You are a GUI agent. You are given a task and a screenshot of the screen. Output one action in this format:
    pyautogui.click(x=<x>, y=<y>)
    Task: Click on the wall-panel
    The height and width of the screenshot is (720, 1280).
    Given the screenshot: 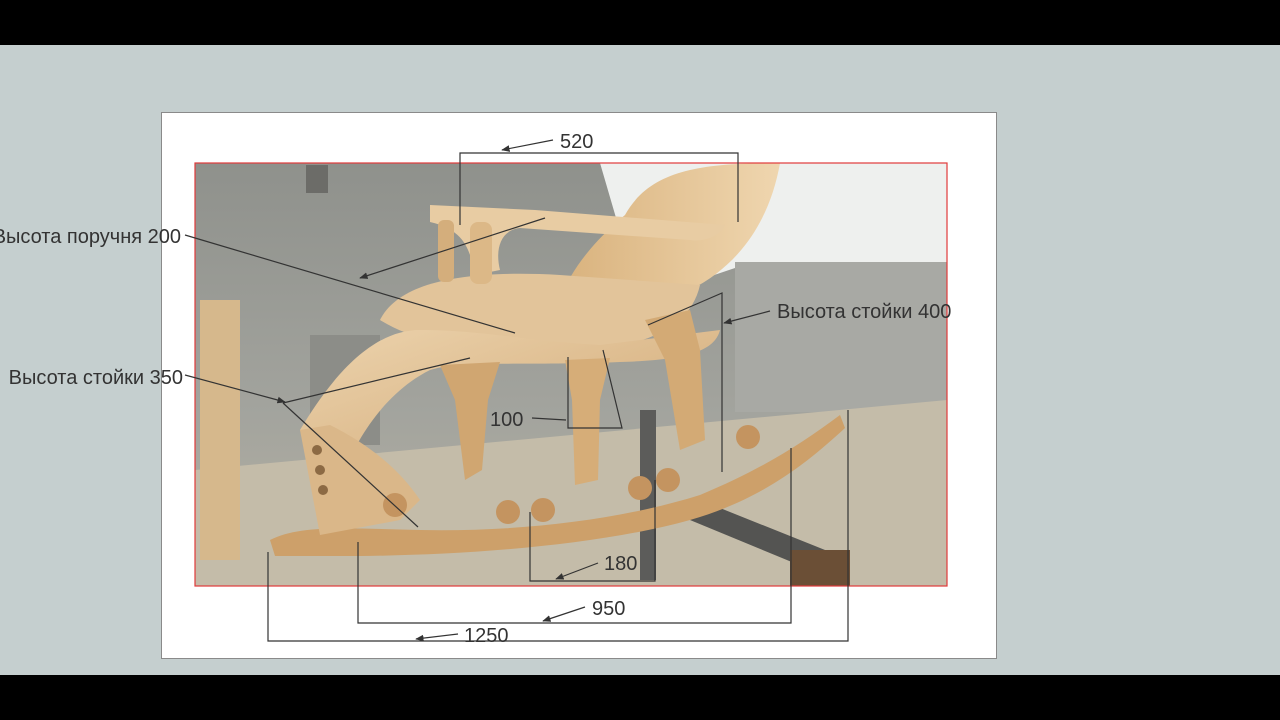 What is the action you would take?
    pyautogui.click(x=841, y=337)
    